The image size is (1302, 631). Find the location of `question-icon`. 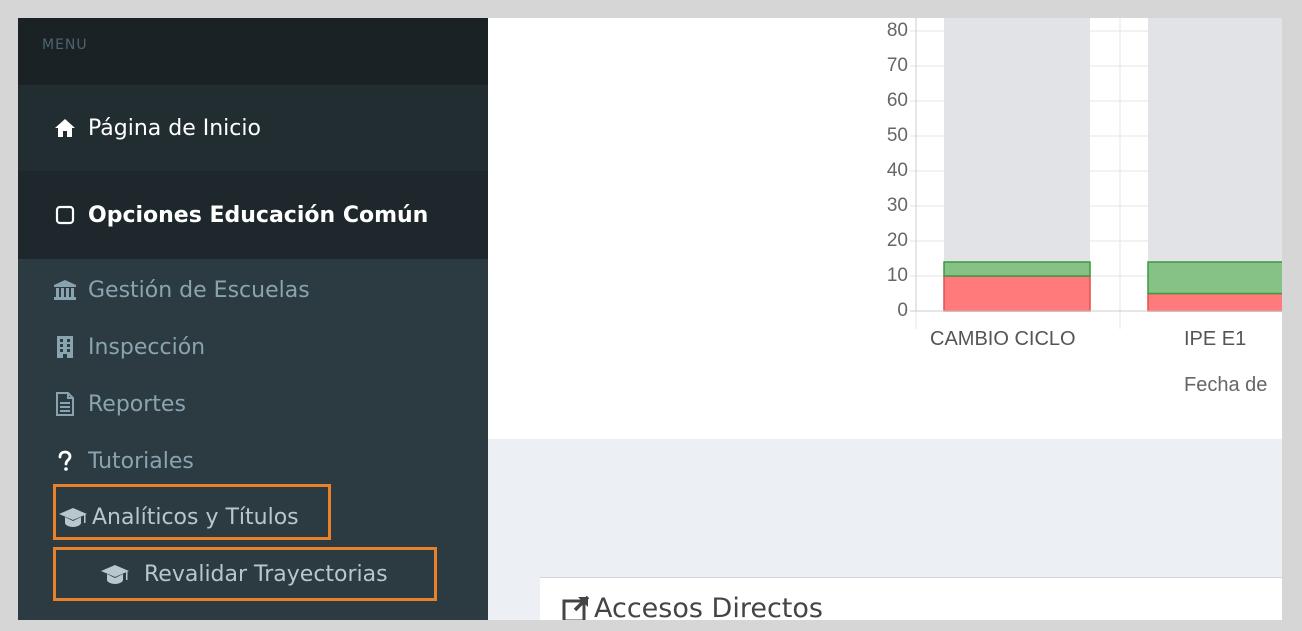

question-icon is located at coordinates (65, 461).